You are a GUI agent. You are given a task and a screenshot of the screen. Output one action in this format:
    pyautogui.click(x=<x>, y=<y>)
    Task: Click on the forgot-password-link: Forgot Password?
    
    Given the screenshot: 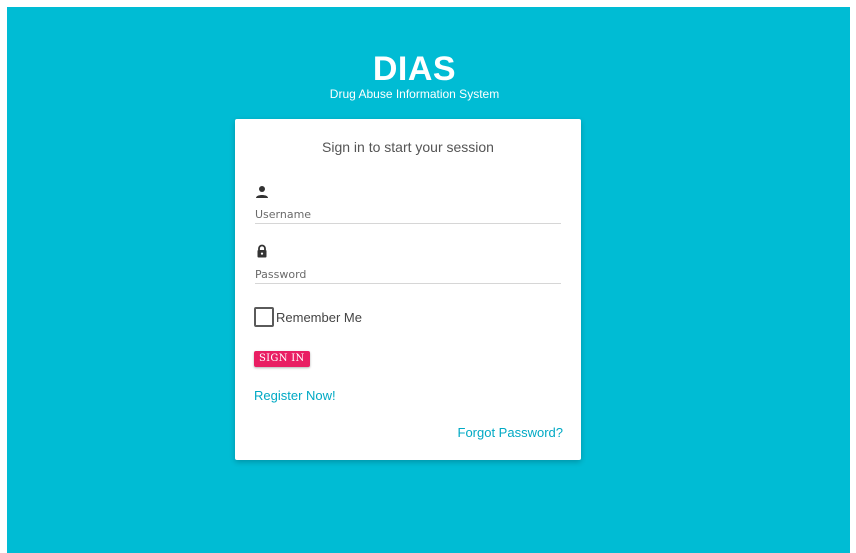 What is the action you would take?
    pyautogui.click(x=511, y=432)
    